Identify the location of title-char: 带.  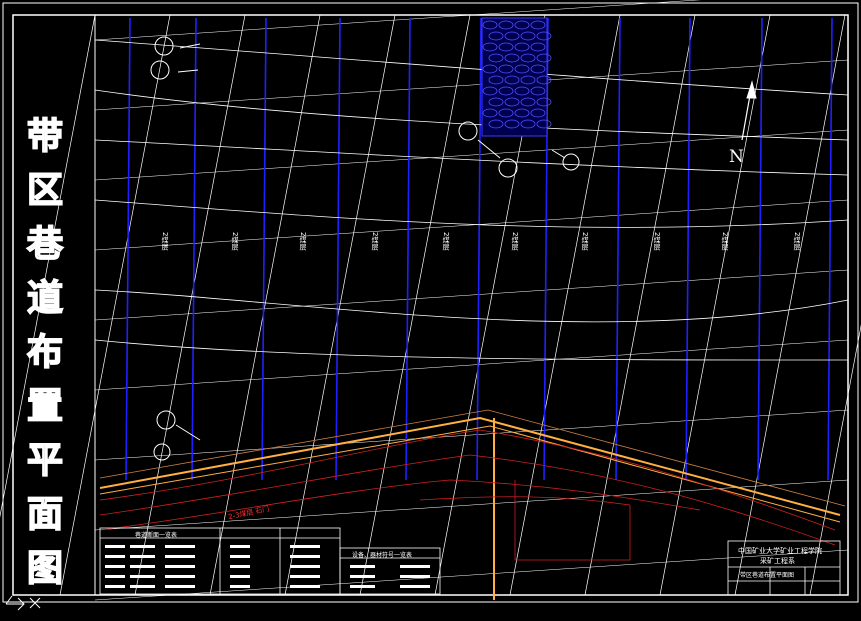
(45, 136).